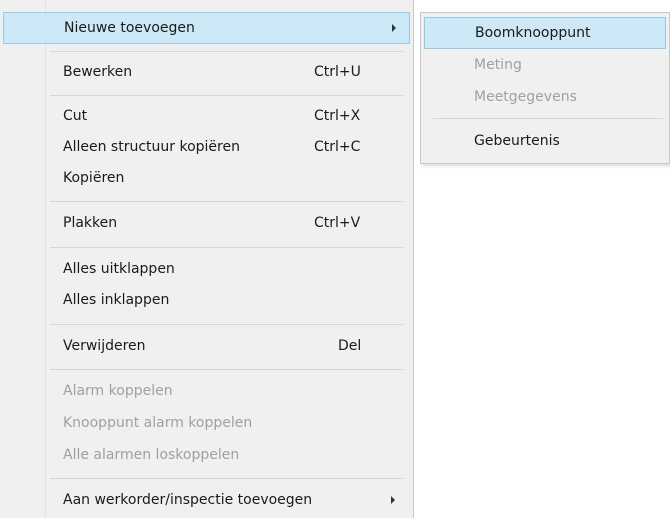 The image size is (670, 518). Describe the element at coordinates (337, 72) in the screenshot. I see `menu-item-shortcut: Ctrl+U` at that location.